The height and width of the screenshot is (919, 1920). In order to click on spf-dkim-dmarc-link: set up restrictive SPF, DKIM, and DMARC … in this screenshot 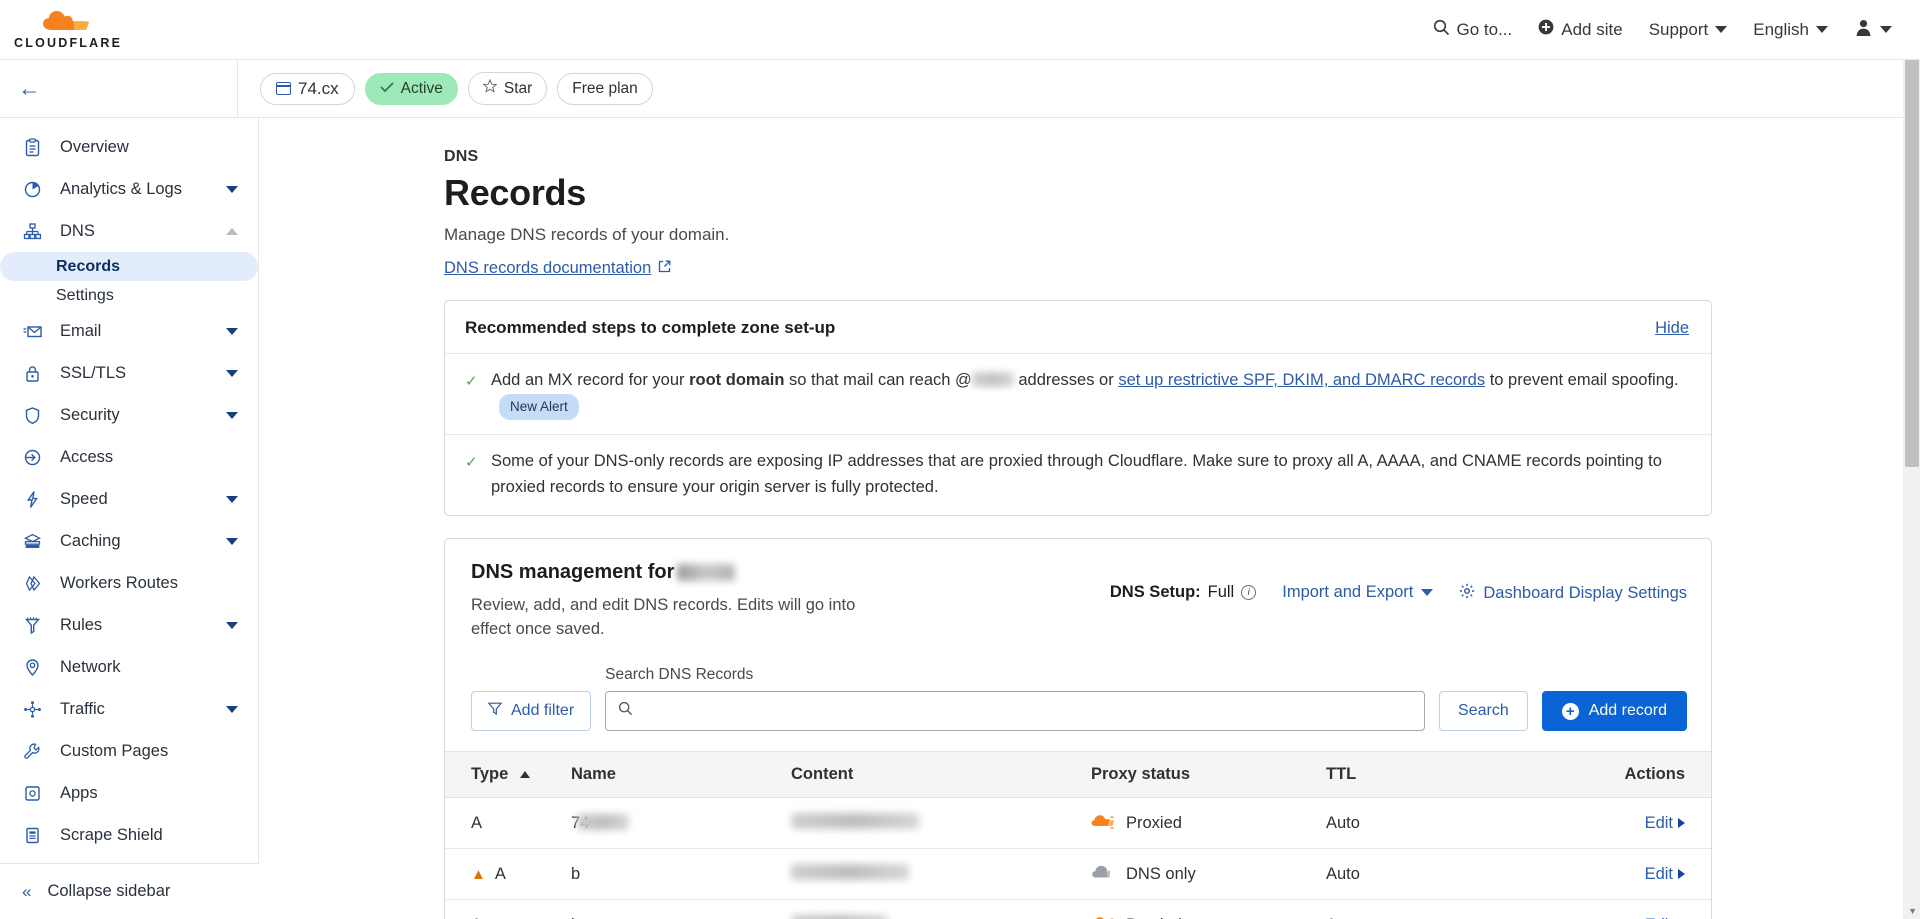, I will do `click(1301, 380)`.